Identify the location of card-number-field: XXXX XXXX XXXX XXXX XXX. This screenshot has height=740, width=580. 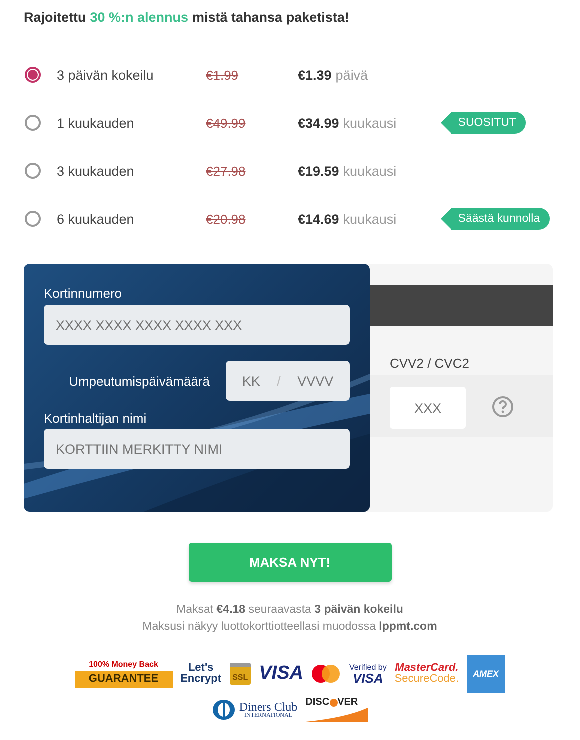
(197, 325).